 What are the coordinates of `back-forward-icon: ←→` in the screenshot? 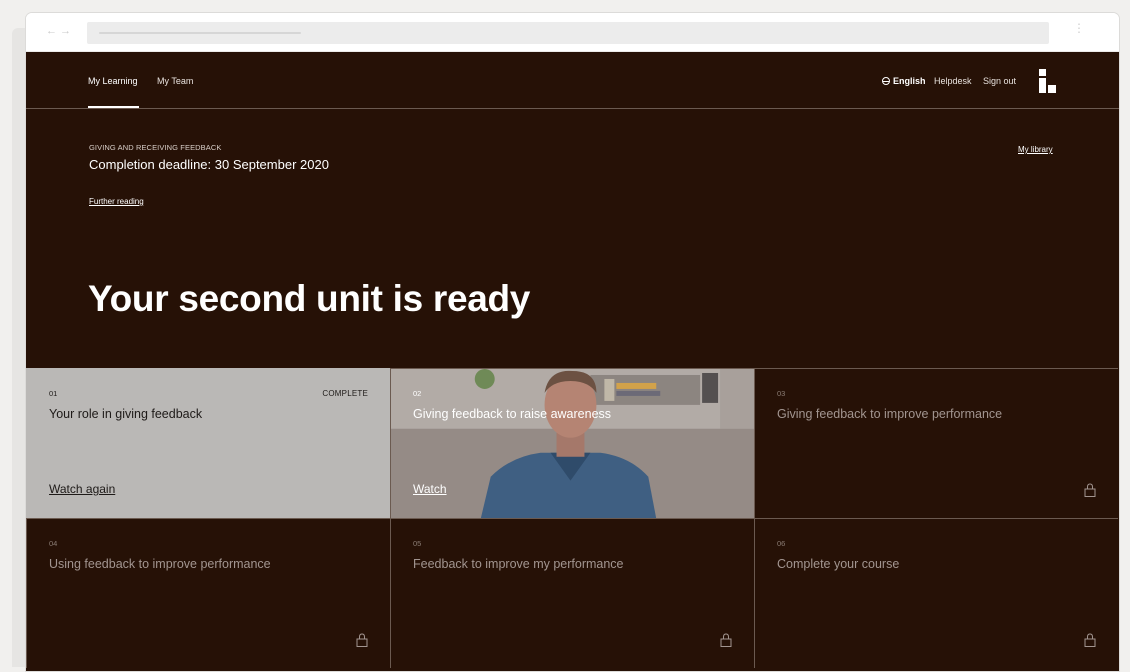 It's located at (60, 31).